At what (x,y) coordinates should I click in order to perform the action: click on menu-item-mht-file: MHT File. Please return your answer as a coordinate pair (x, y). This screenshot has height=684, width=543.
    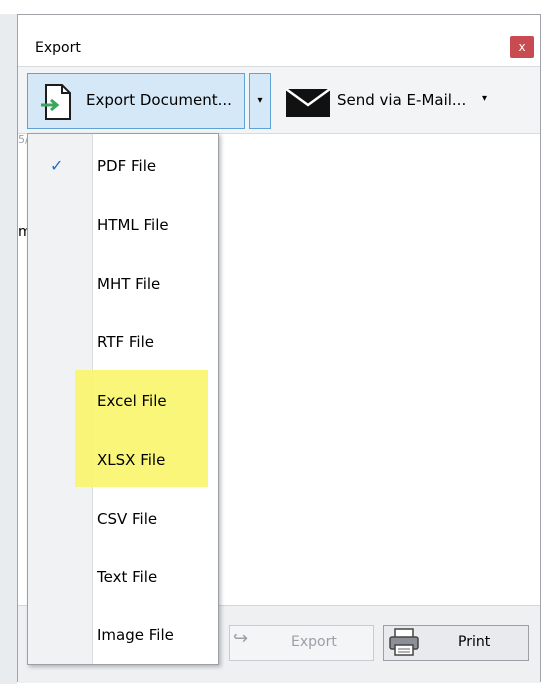
    Looking at the image, I should click on (128, 284).